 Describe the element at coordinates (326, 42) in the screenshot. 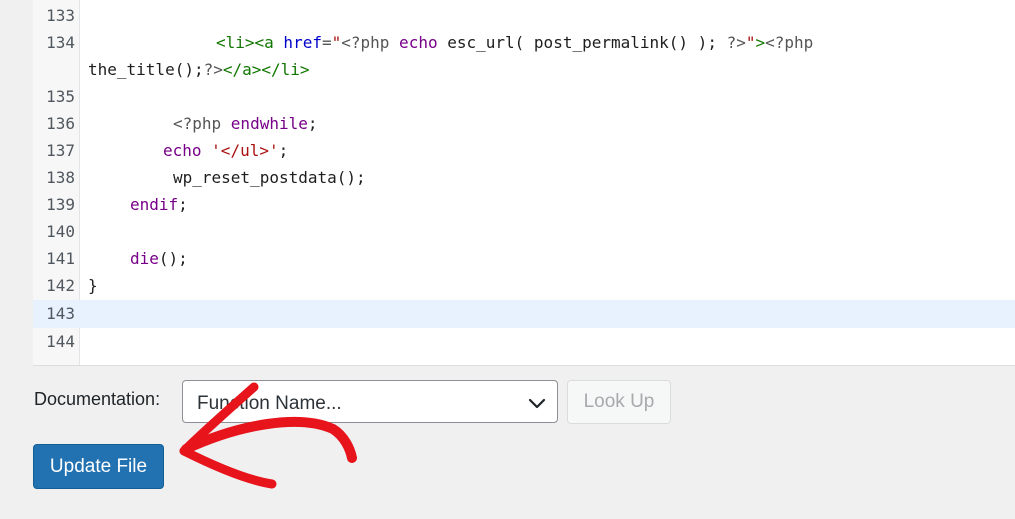

I see `punct-token: =` at that location.